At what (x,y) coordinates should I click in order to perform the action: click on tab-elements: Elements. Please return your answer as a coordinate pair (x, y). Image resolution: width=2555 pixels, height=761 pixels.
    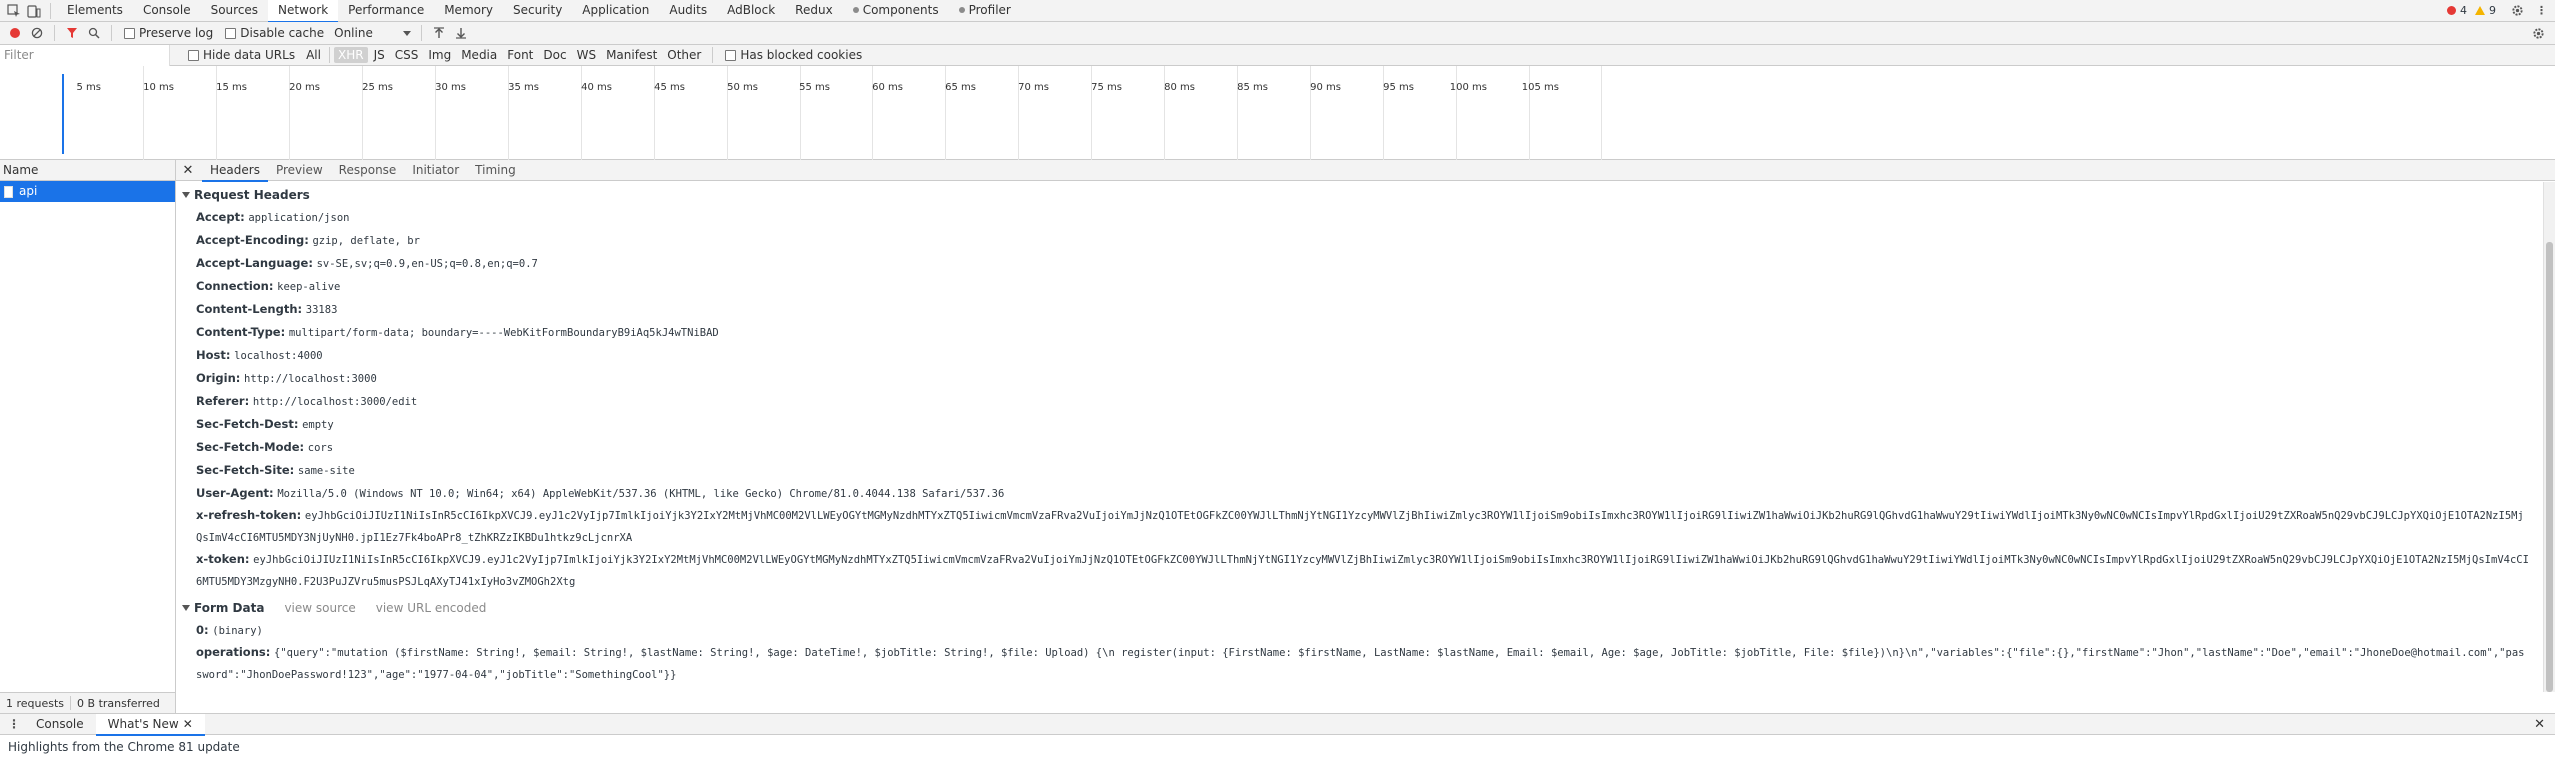
    Looking at the image, I should click on (95, 11).